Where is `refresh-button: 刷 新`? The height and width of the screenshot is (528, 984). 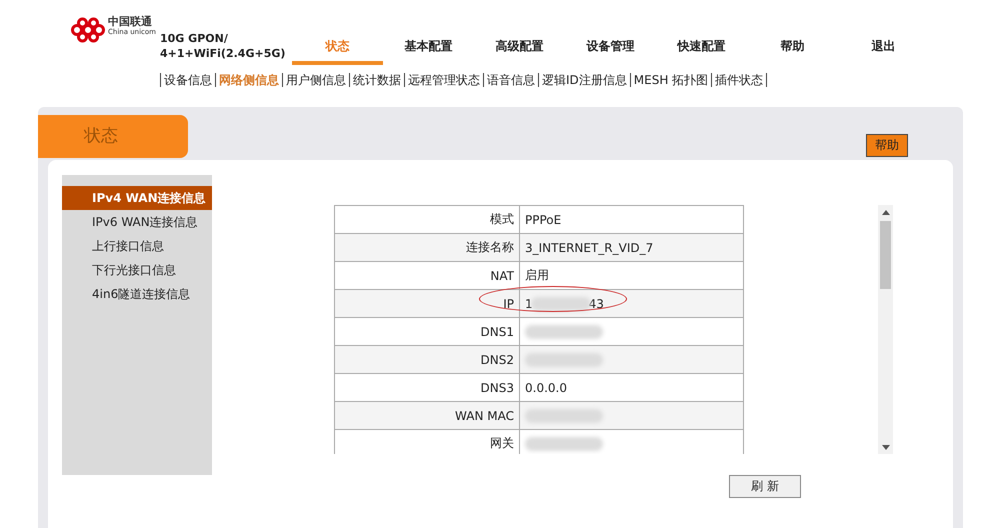 refresh-button: 刷 新 is located at coordinates (765, 486).